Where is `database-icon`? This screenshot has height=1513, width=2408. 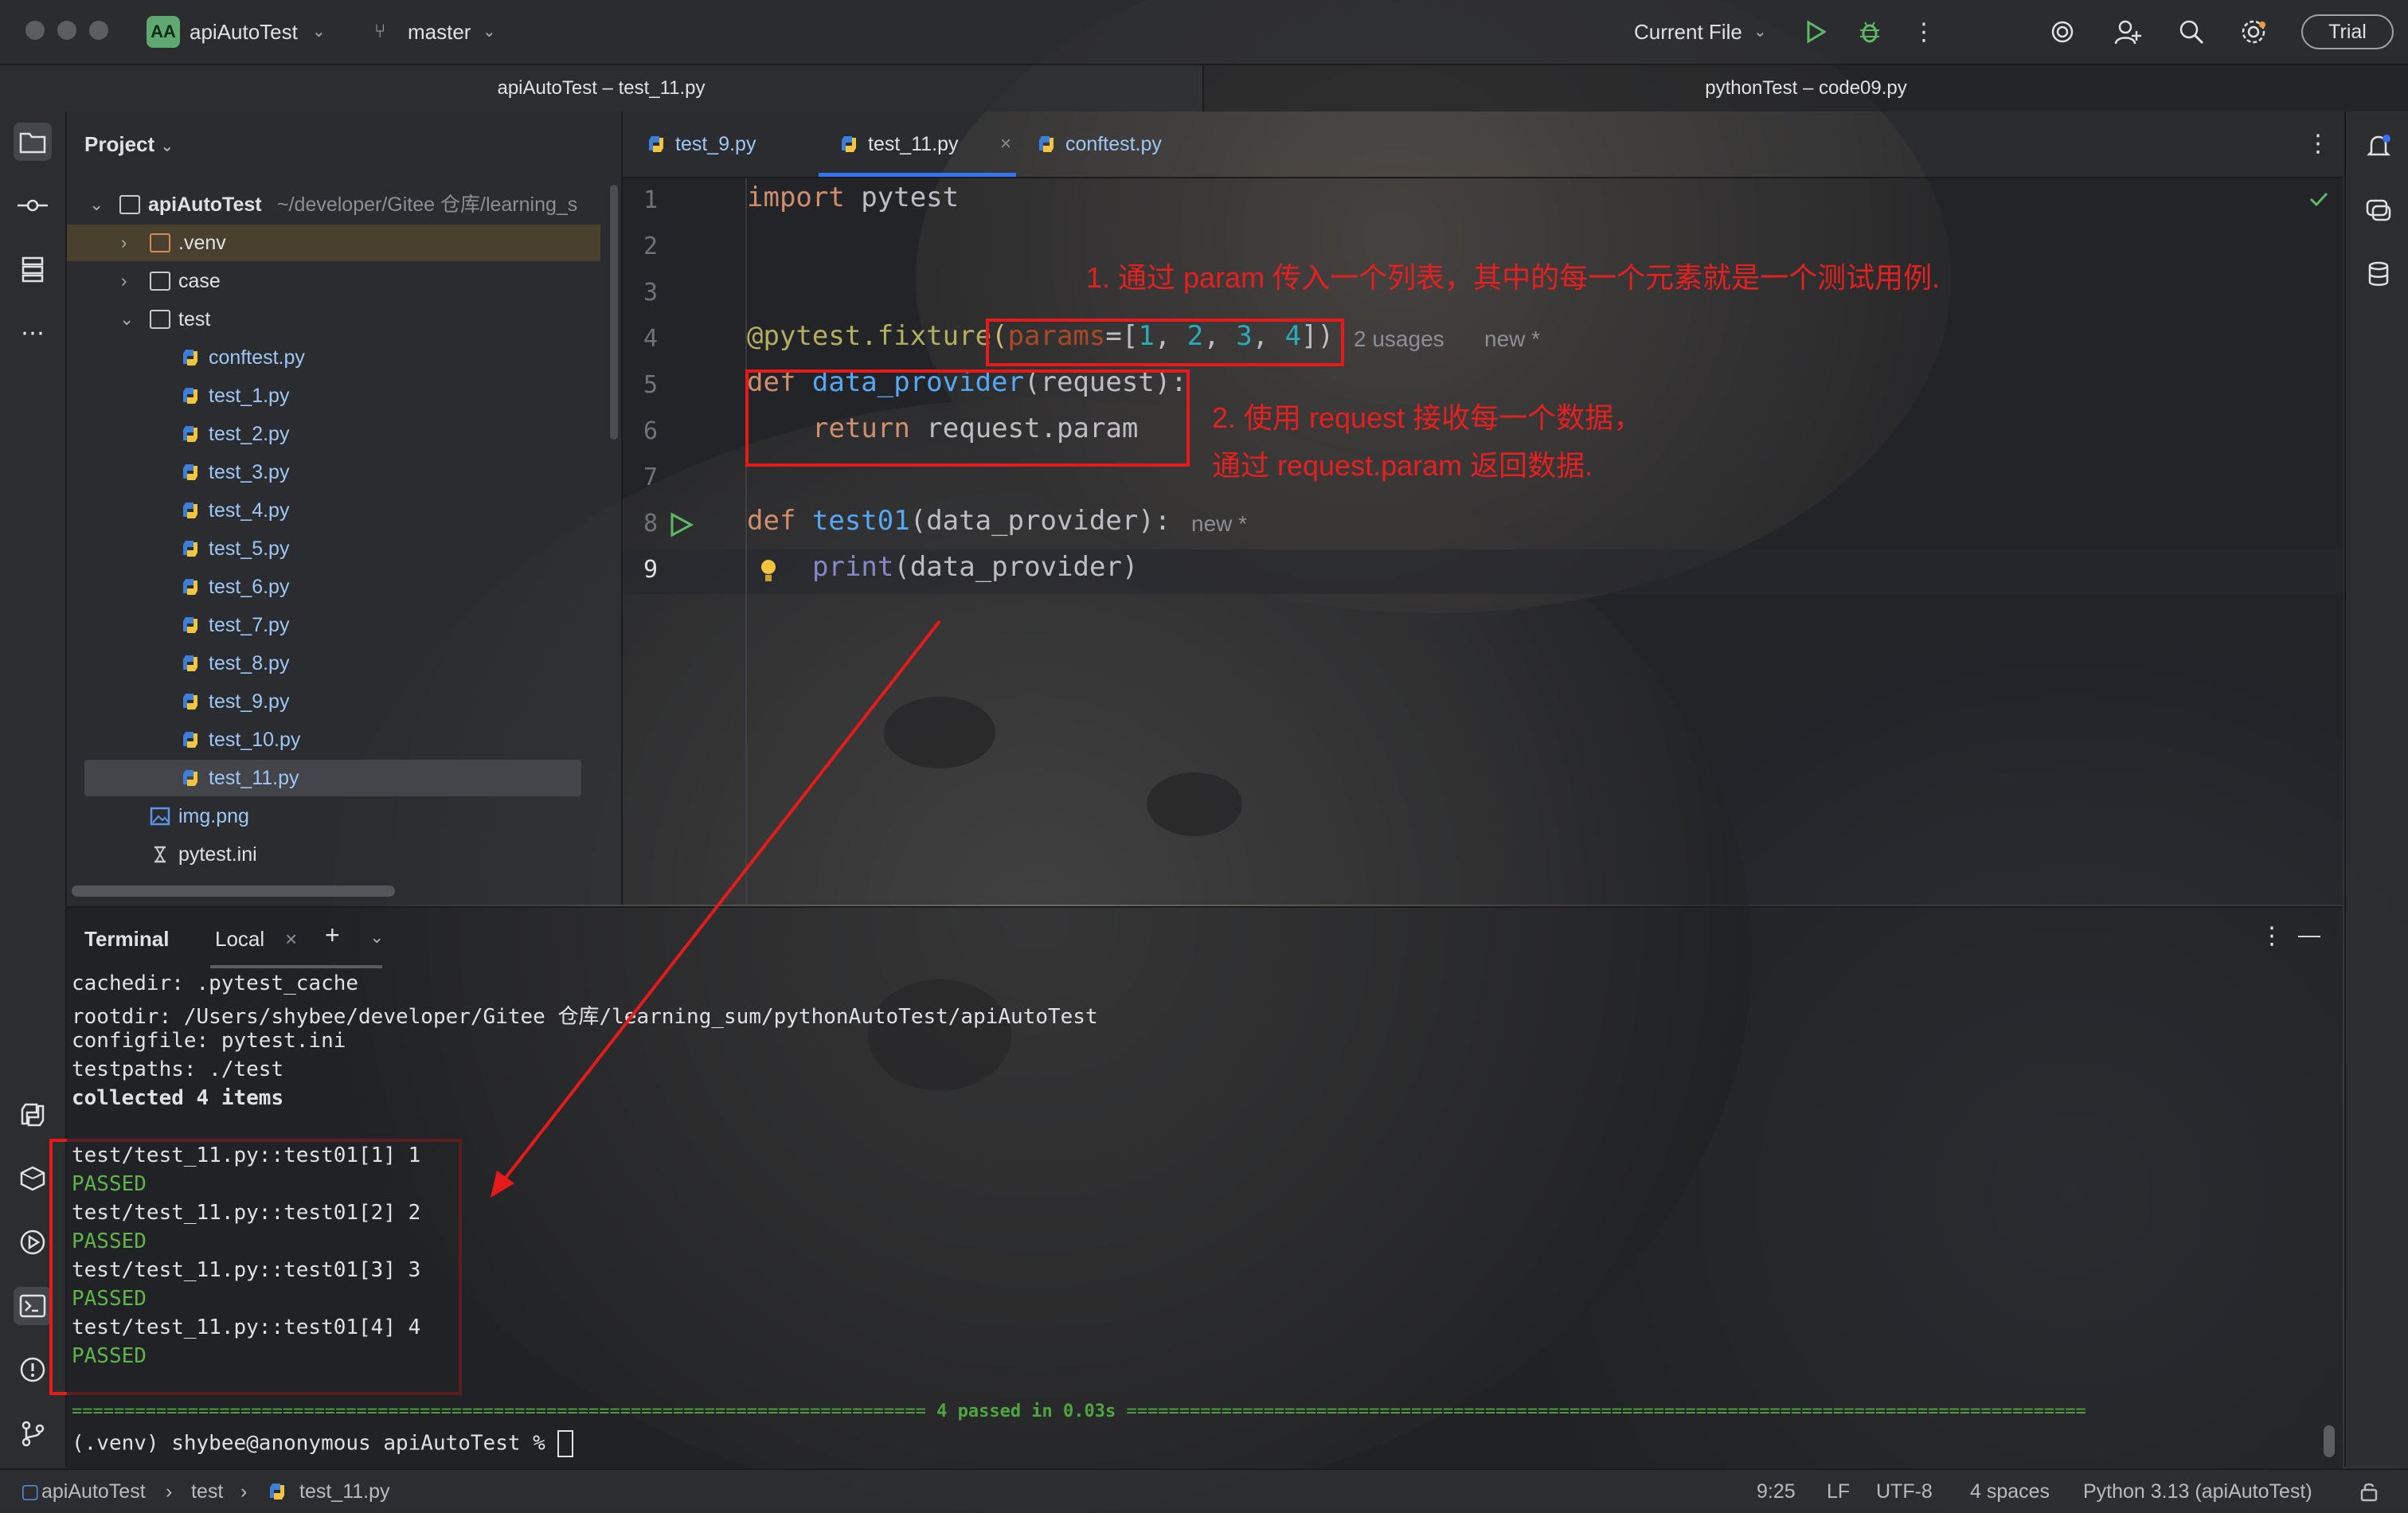
database-icon is located at coordinates (2378, 274).